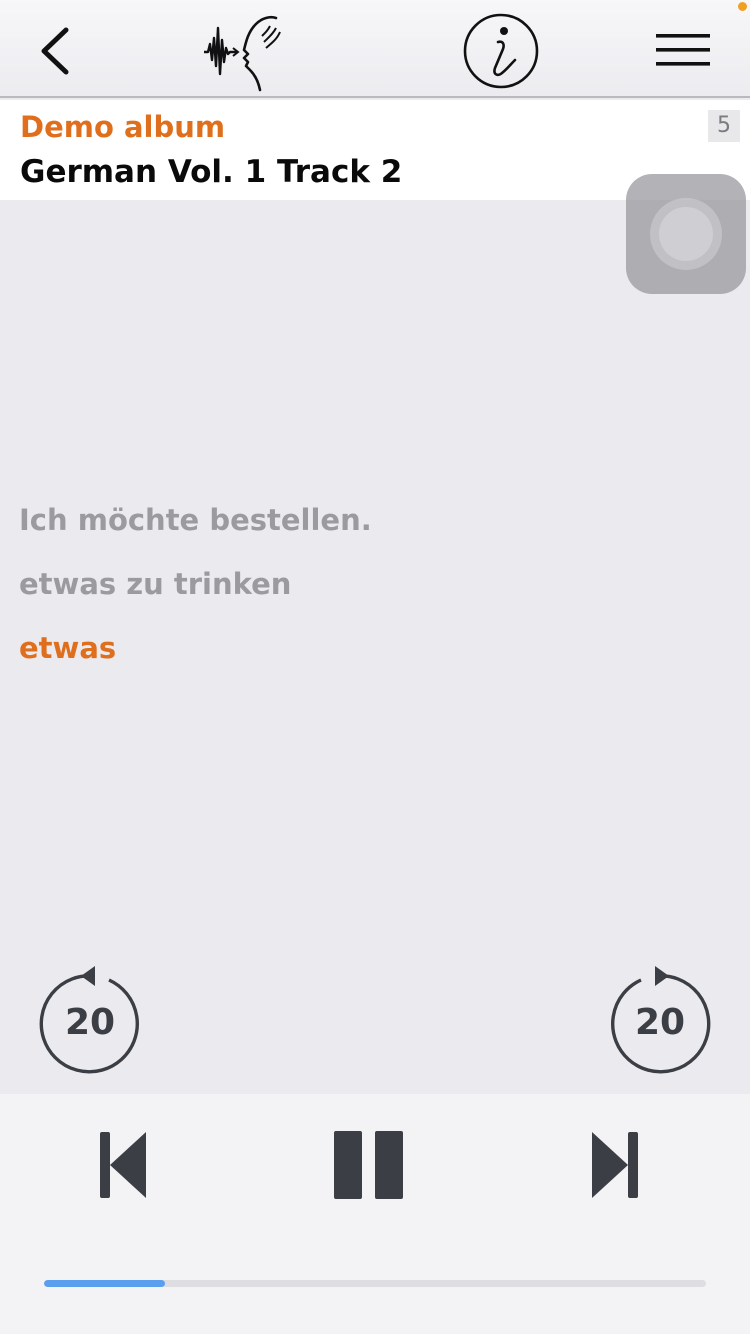 This screenshot has width=750, height=1334. Describe the element at coordinates (105, 1283) in the screenshot. I see `progress-bar-fill` at that location.